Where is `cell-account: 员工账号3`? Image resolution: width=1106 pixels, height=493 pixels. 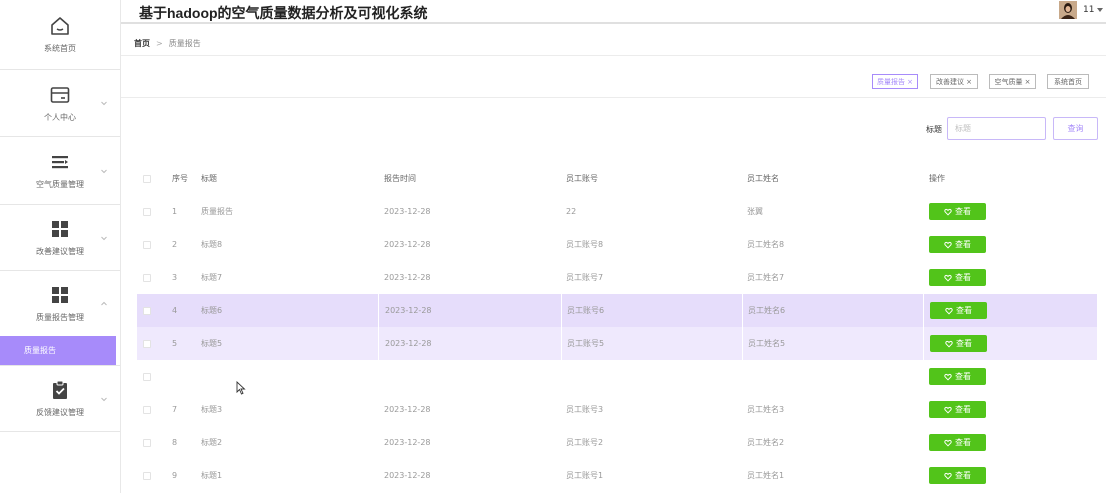
cell-account: 员工账号3 is located at coordinates (585, 409).